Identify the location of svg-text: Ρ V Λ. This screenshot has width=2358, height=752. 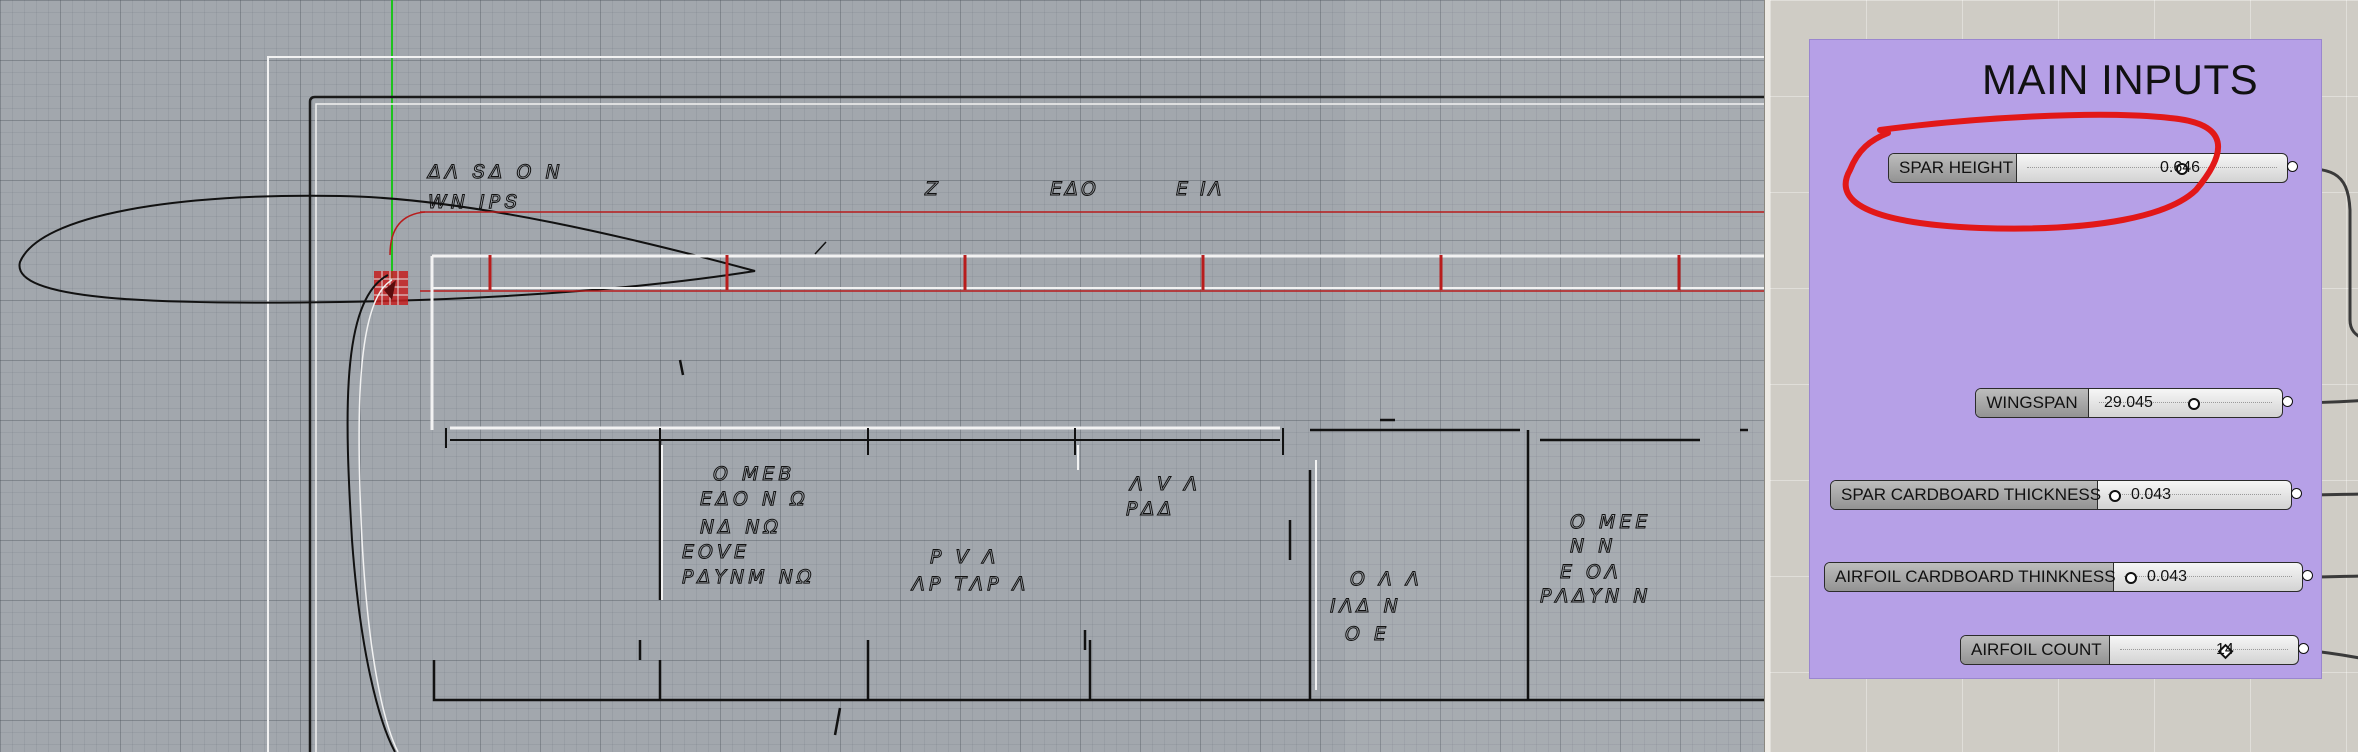
(965, 557).